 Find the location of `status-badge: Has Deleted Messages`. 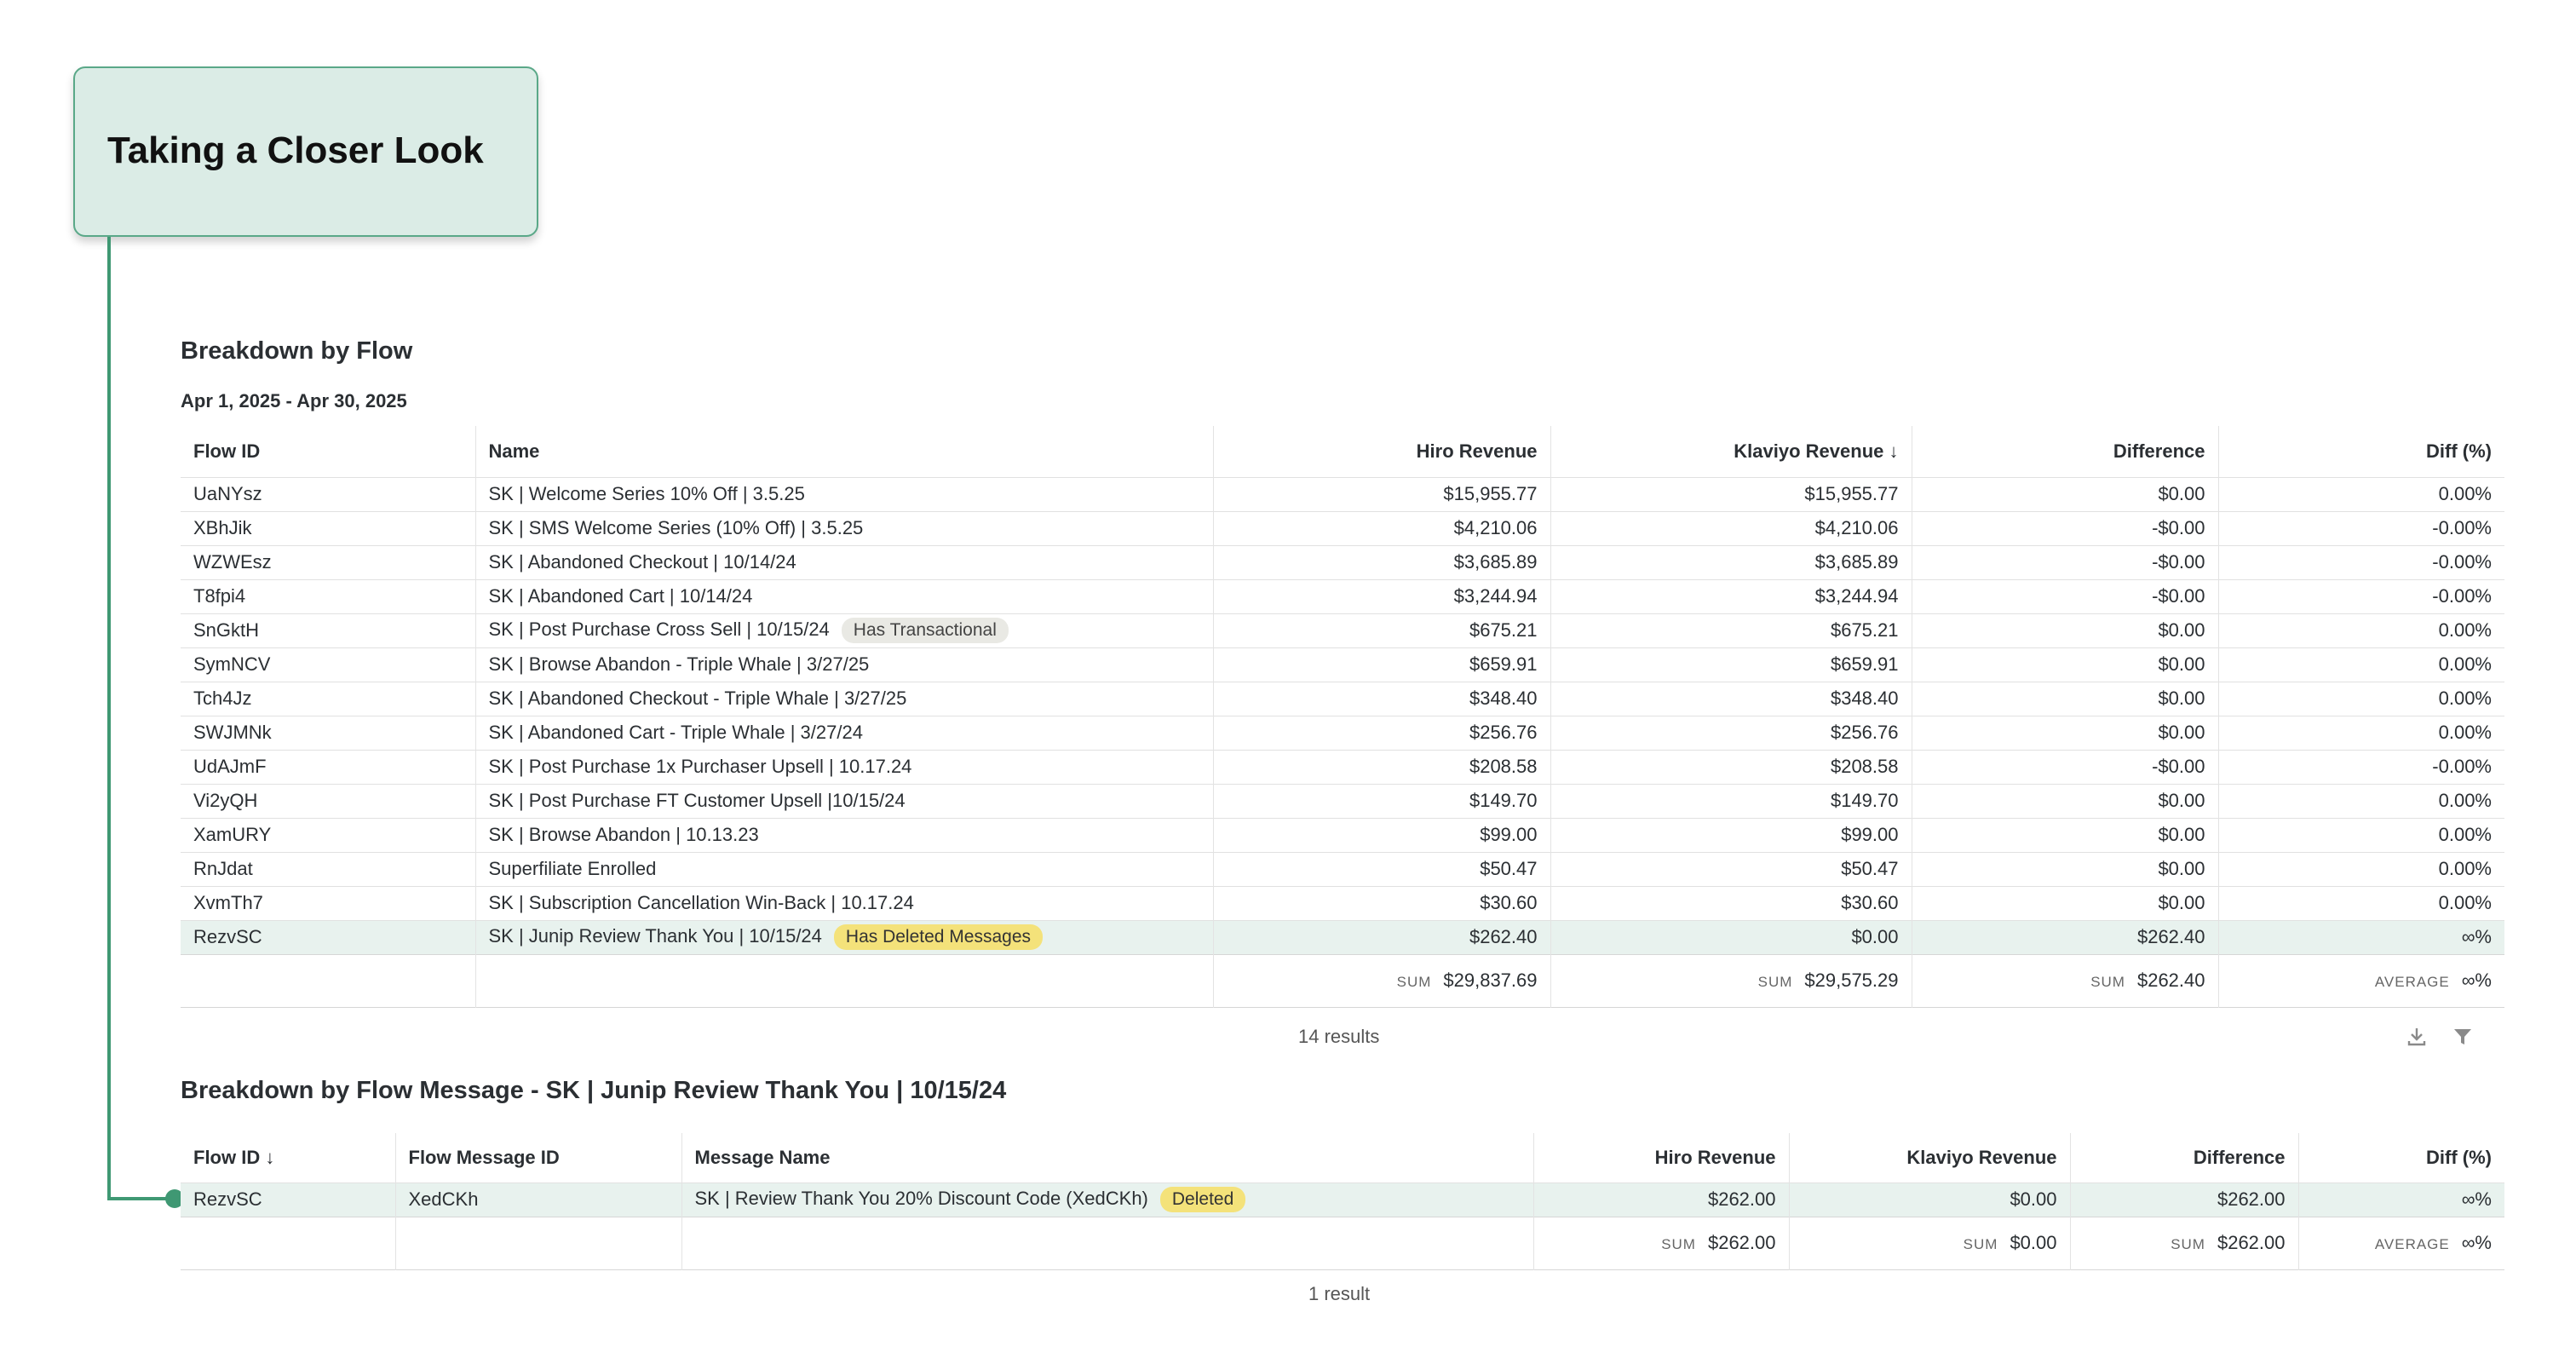

status-badge: Has Deleted Messages is located at coordinates (939, 937).